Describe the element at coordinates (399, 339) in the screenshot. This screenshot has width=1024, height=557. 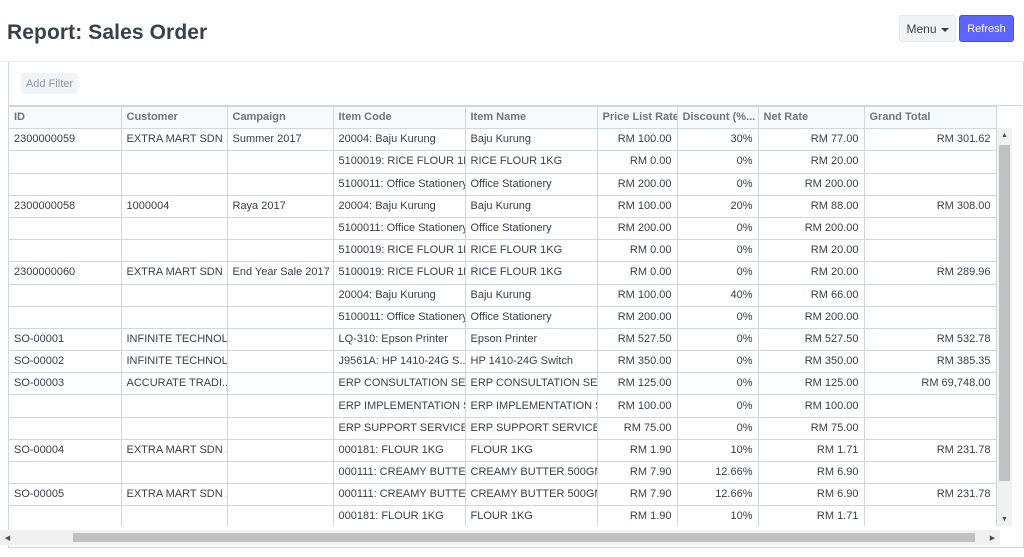
I see `table-cell: LQ-310: Epson Printer` at that location.